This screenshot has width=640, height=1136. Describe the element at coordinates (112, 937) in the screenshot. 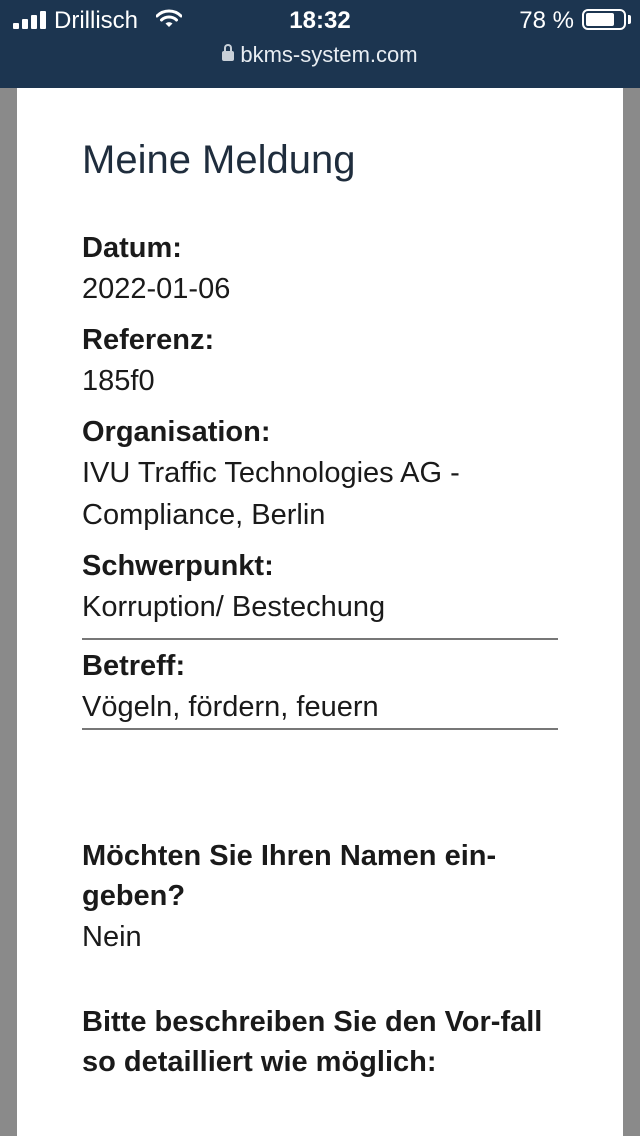

I see `question-answer: Nein` at that location.